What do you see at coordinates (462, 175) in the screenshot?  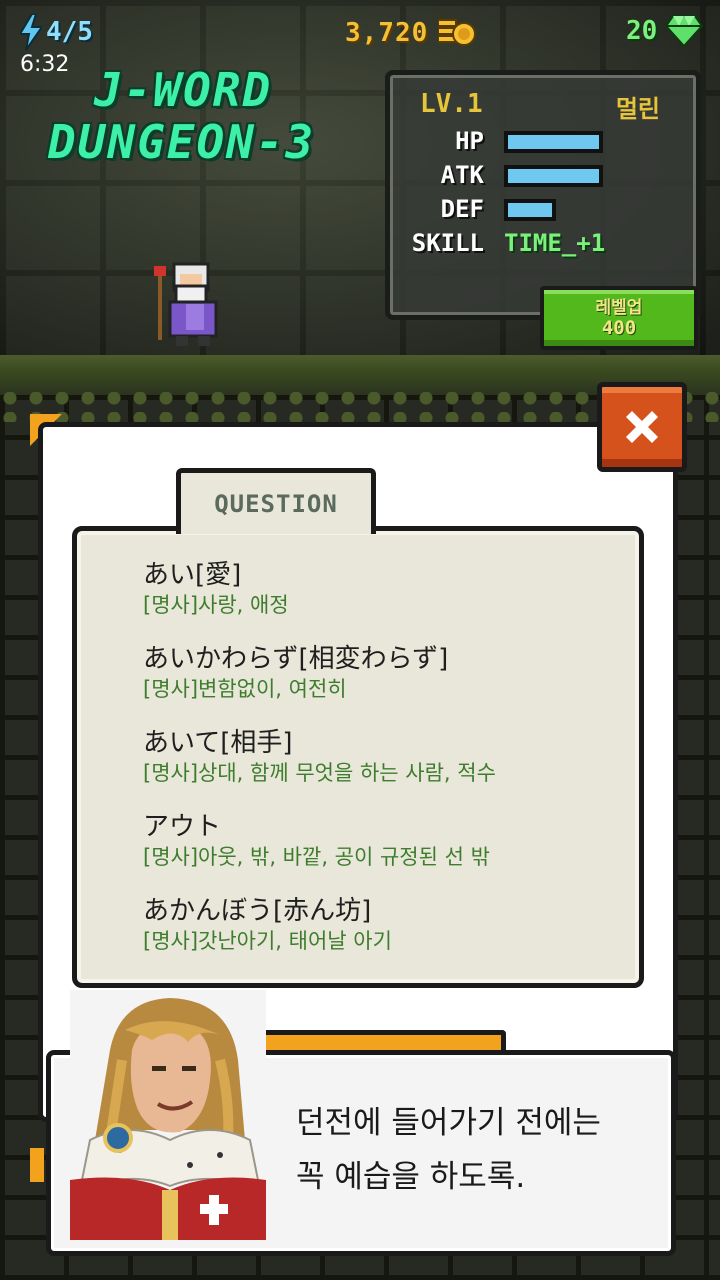 I see `stat-label: ATK` at bounding box center [462, 175].